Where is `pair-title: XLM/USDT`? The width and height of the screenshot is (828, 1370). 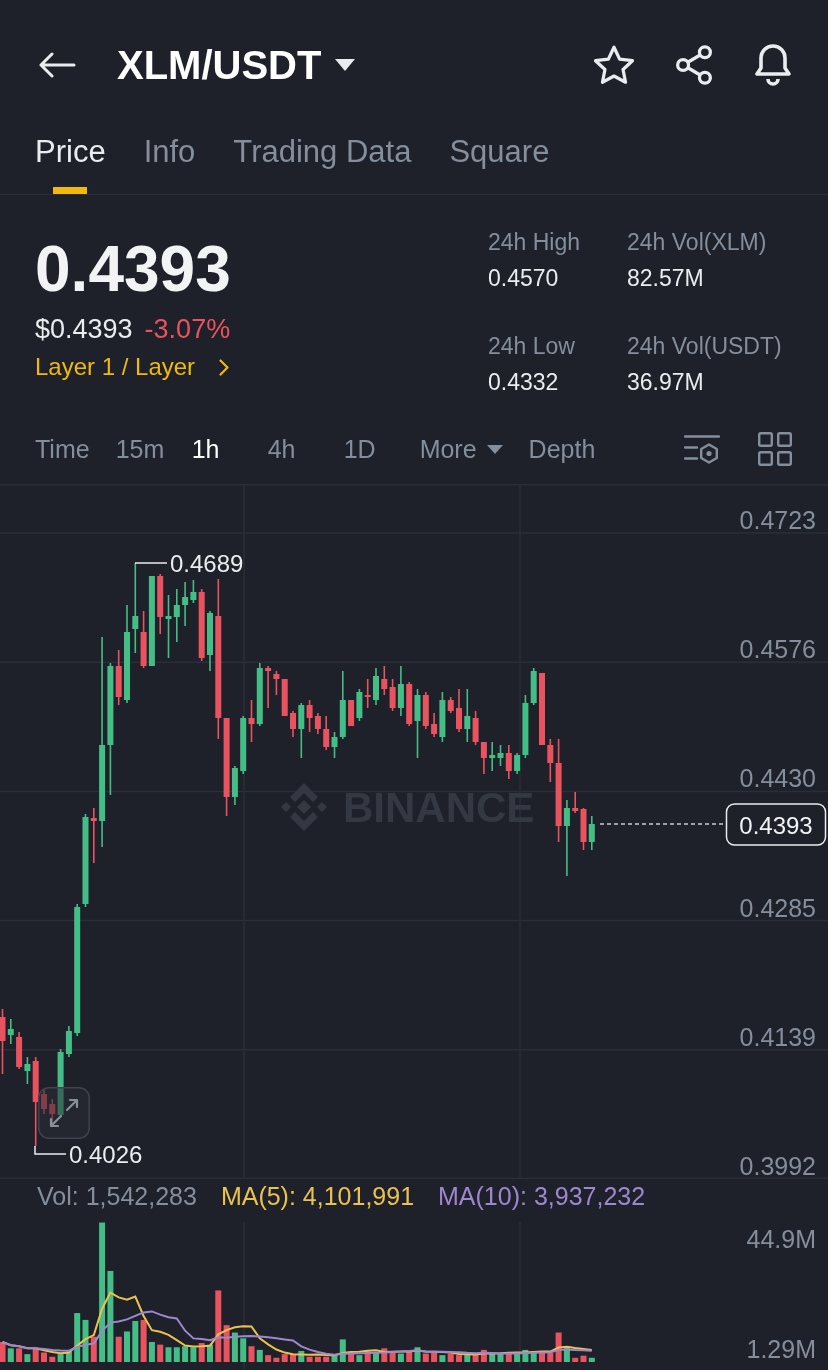 pair-title: XLM/USDT is located at coordinates (219, 65).